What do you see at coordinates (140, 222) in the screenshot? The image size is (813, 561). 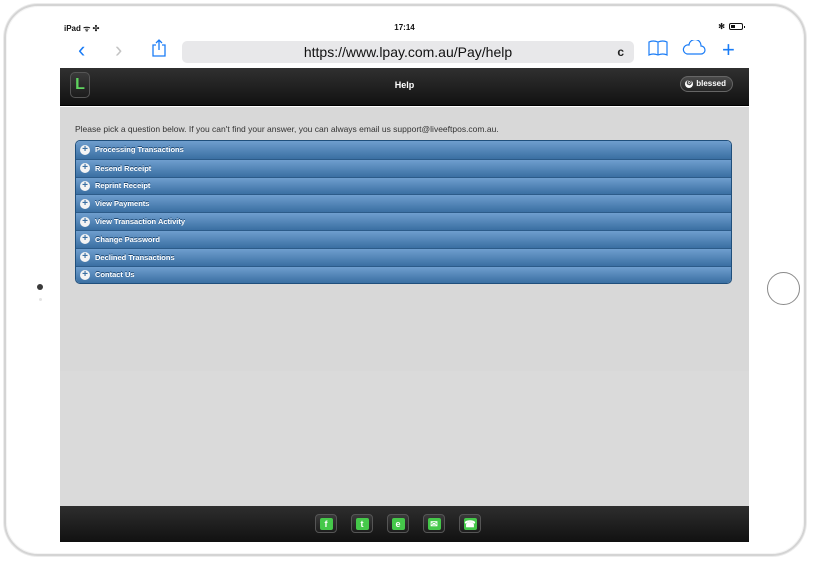 I see `faq-label: View Transaction Activity` at bounding box center [140, 222].